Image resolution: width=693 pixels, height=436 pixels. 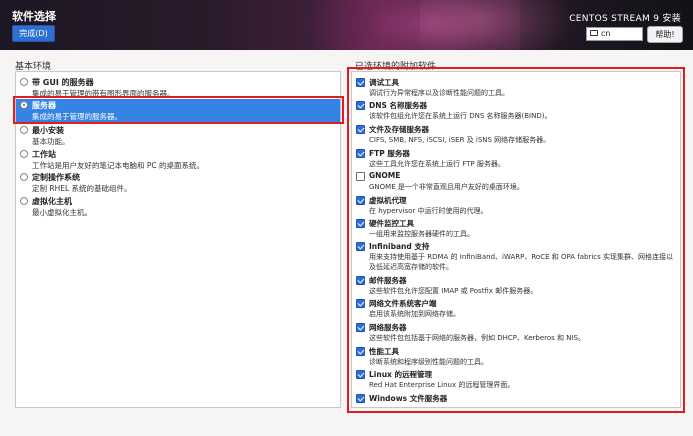 What do you see at coordinates (179, 207) in the screenshot?
I see `environment-option: 虚拟化主机最小虚拟化主机。` at bounding box center [179, 207].